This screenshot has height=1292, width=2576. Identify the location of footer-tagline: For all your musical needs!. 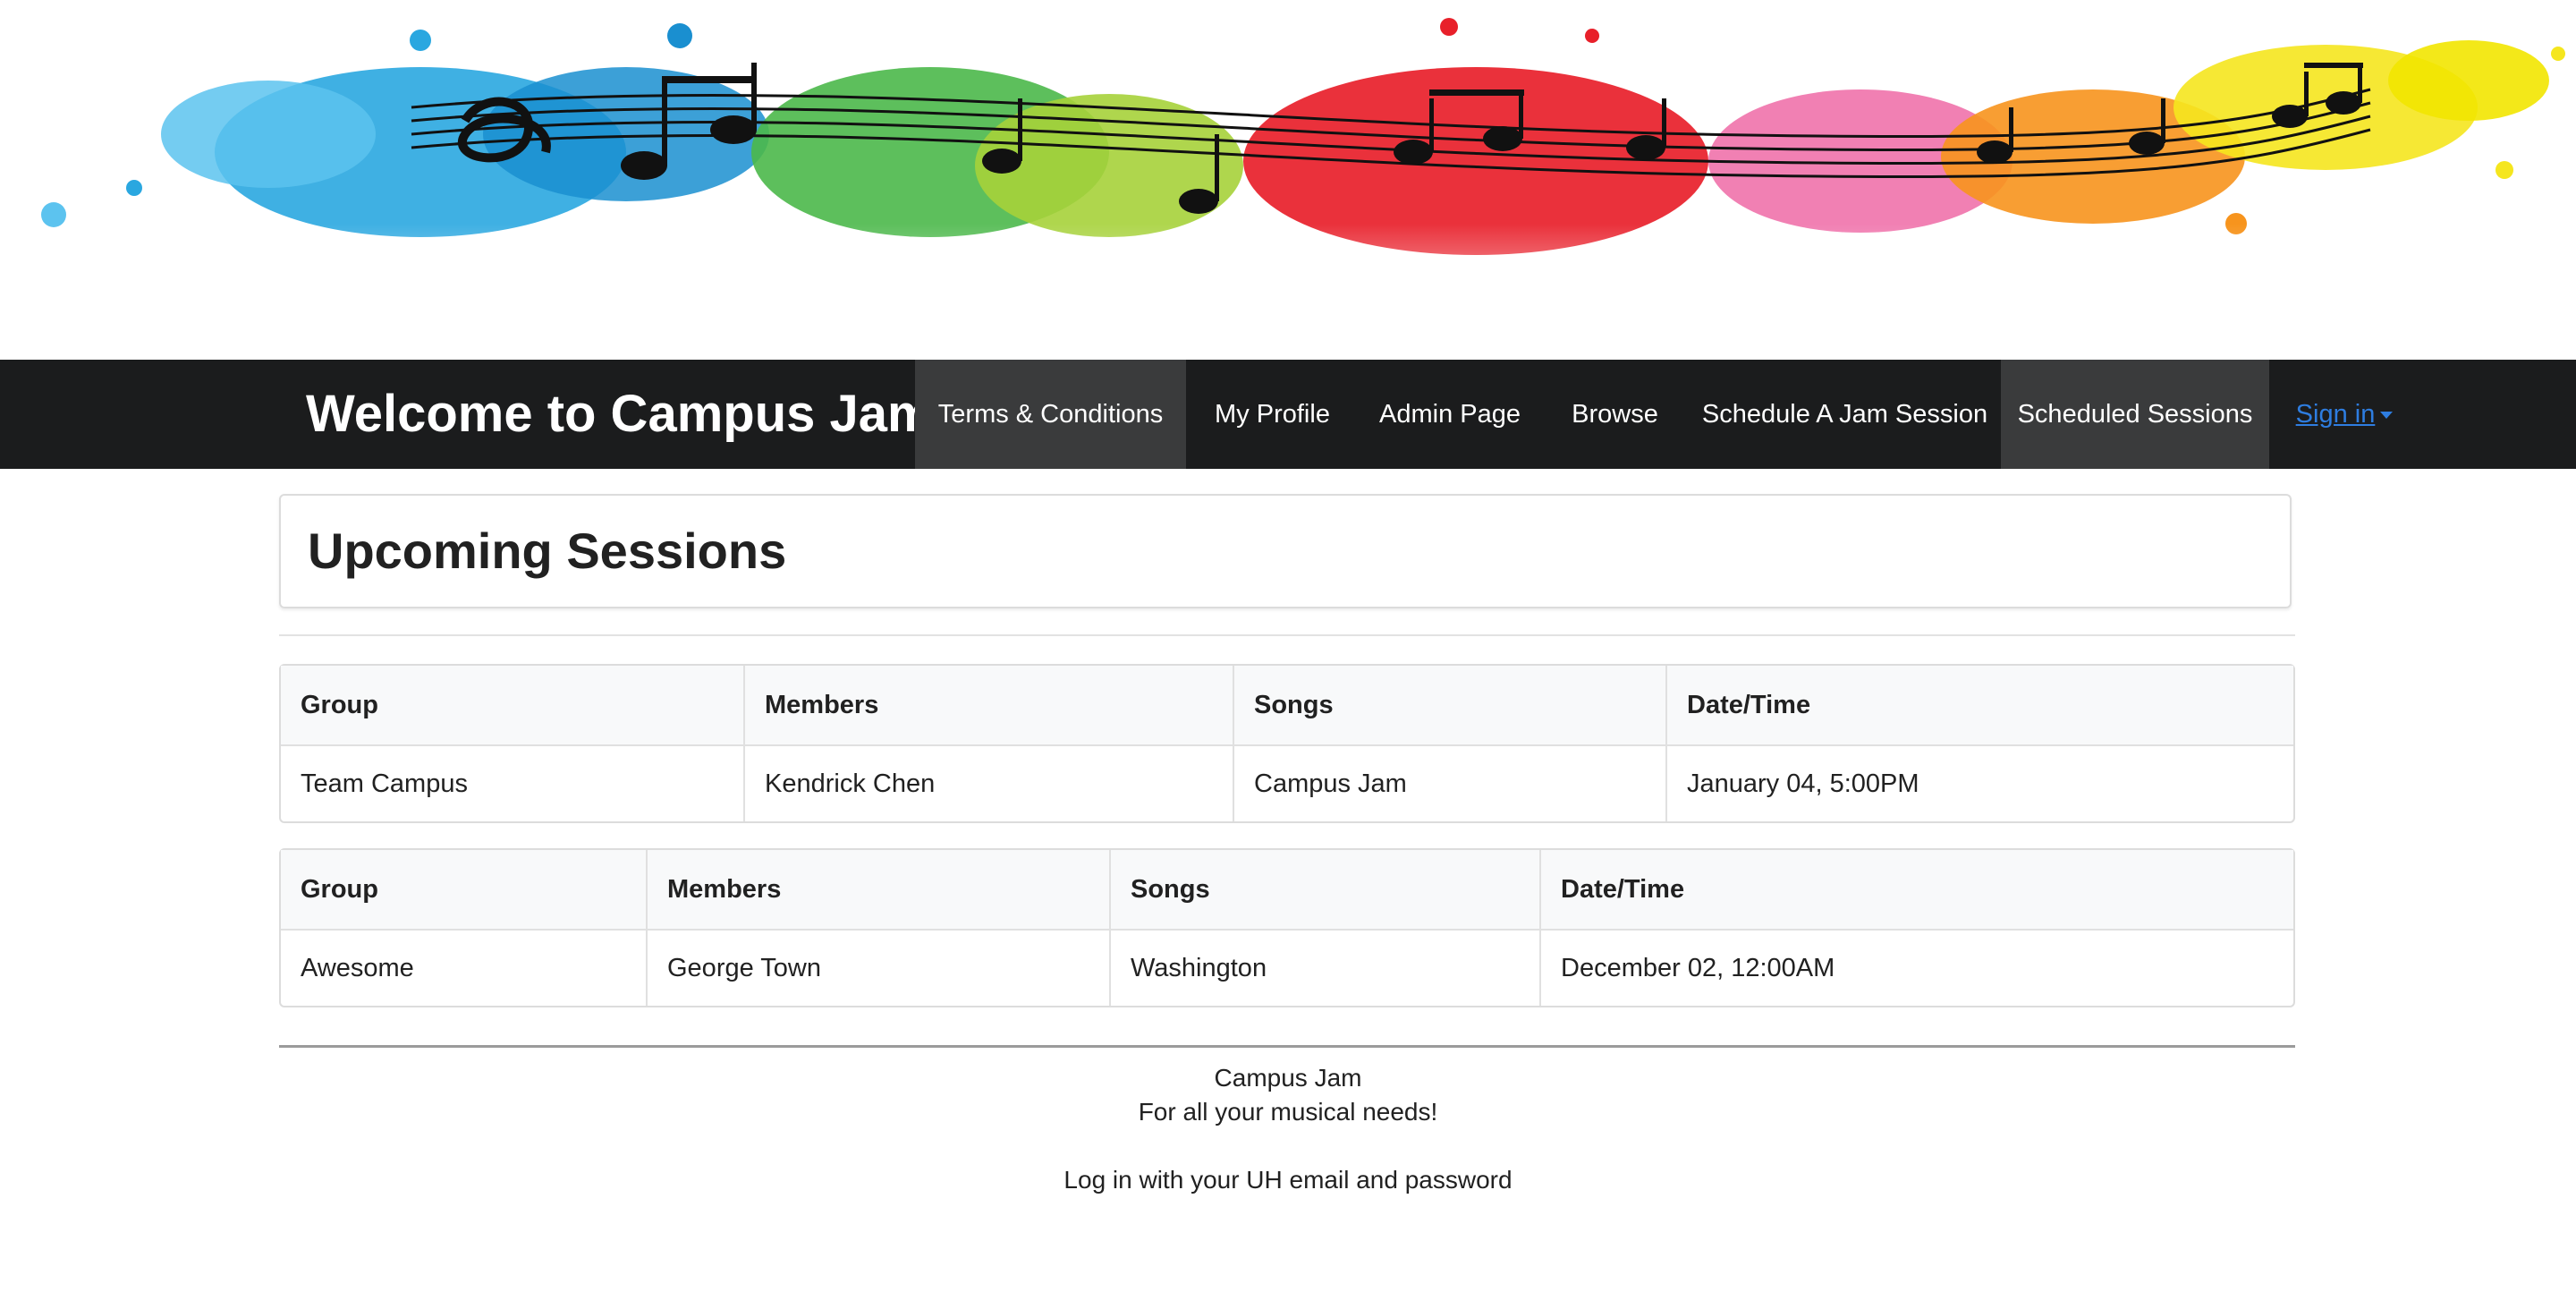
(1288, 1112).